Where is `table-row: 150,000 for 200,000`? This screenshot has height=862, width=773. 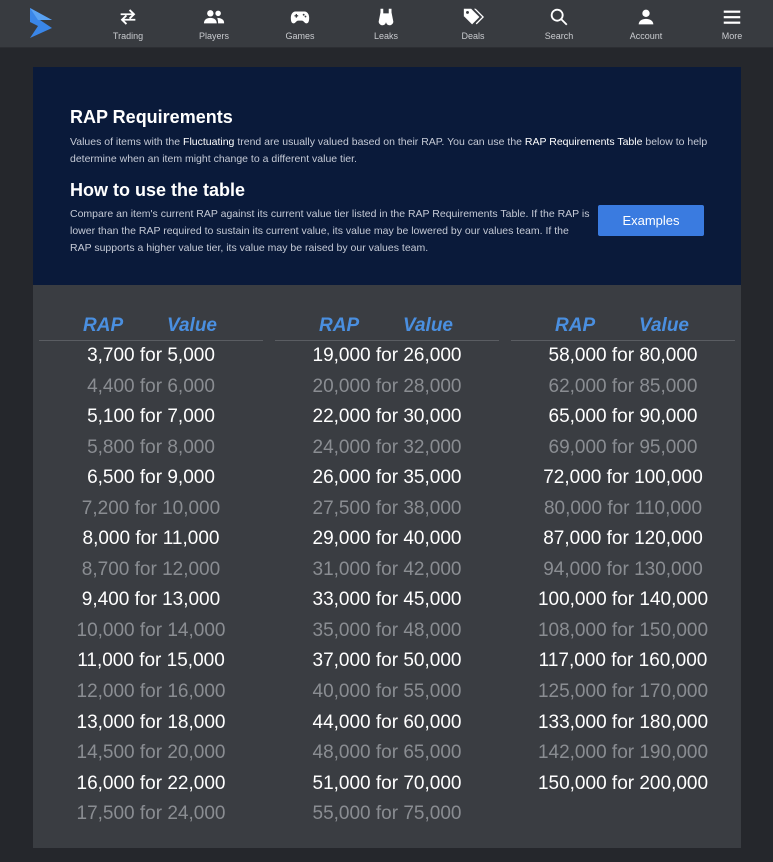
table-row: 150,000 for 200,000 is located at coordinates (623, 783).